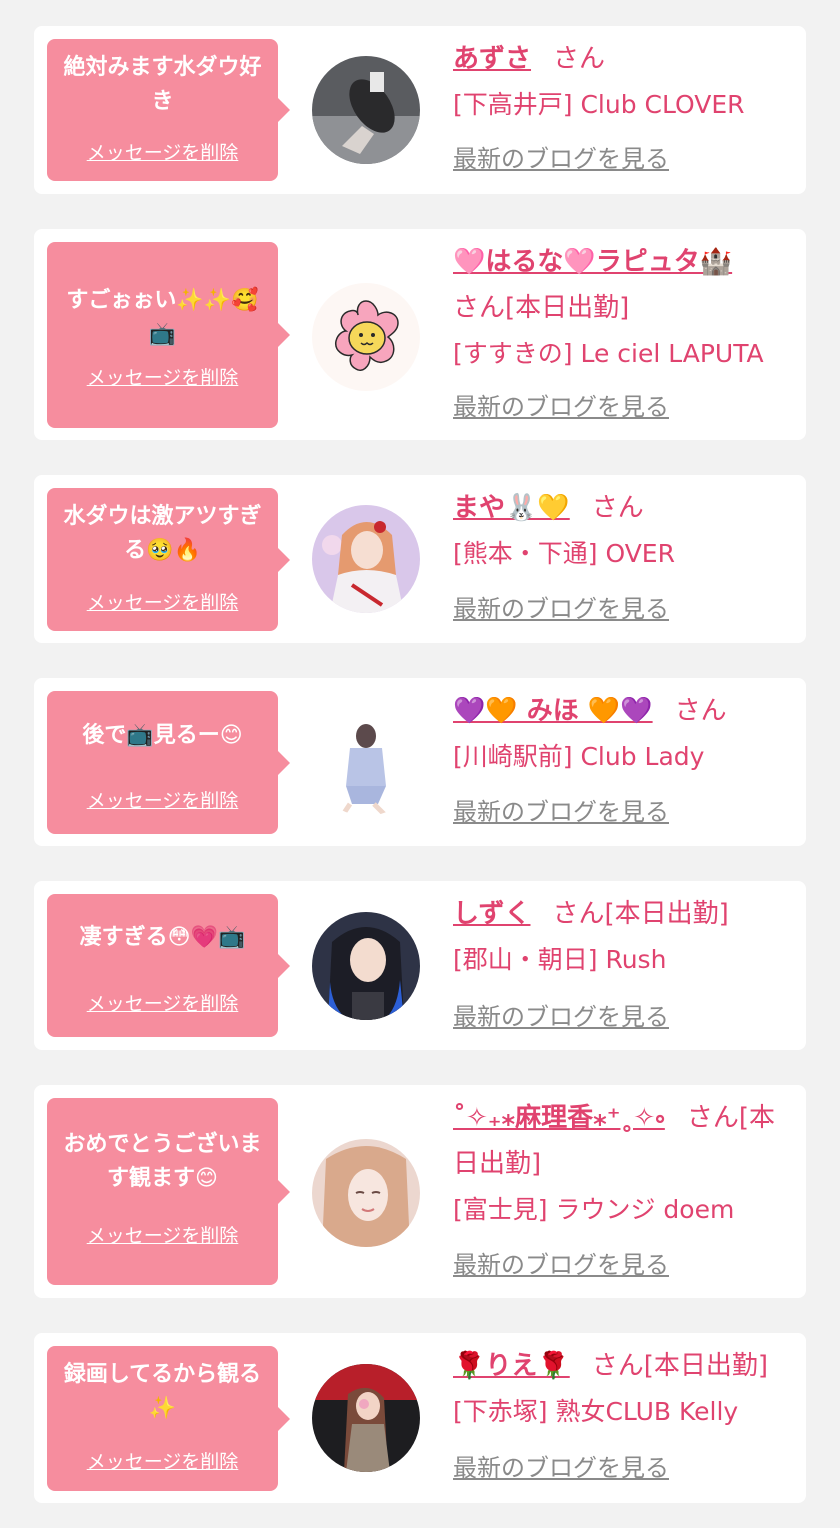 The width and height of the screenshot is (840, 1528). I want to click on message-text: 凄すぎる😳💗📺, so click(162, 937).